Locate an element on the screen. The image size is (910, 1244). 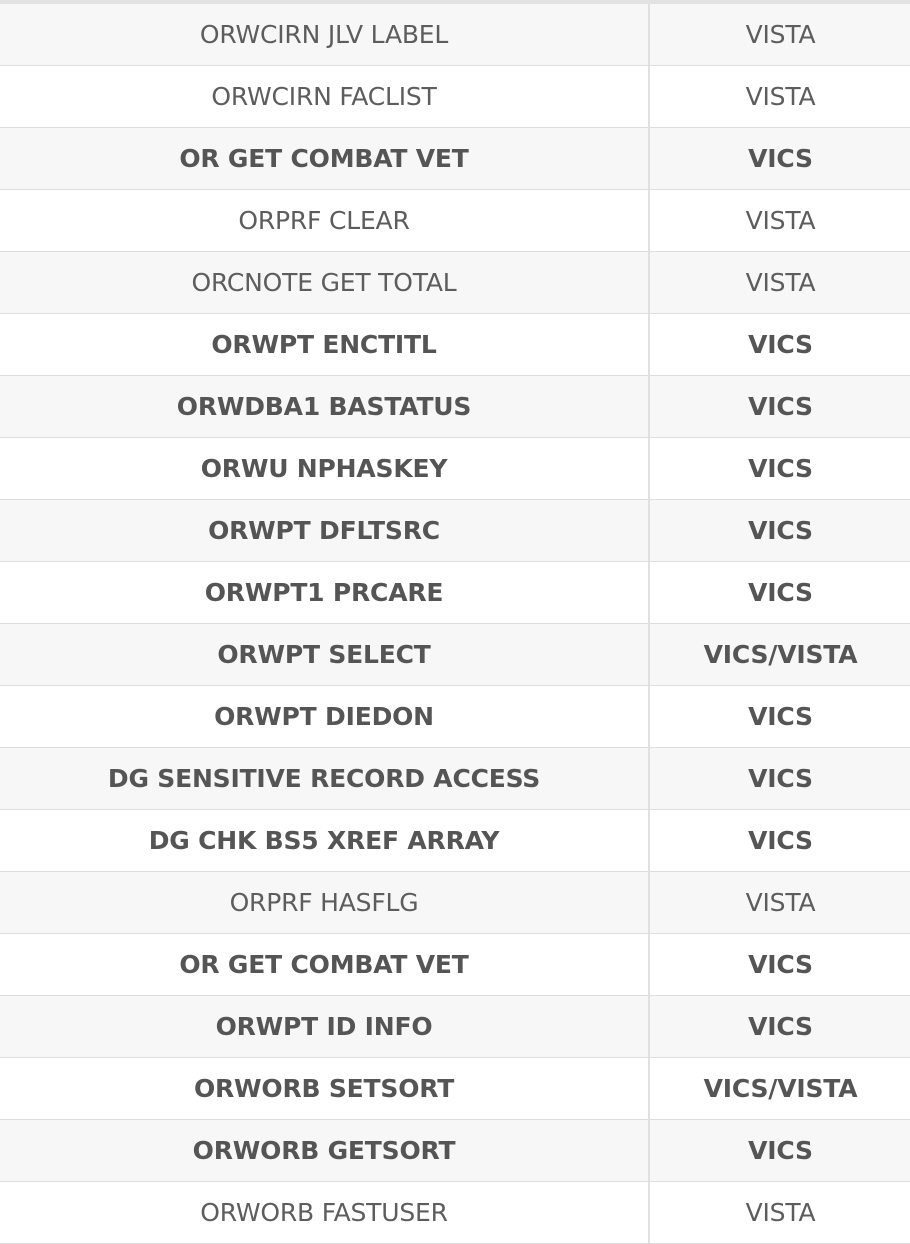
rpc-name-cell: ORWU NPHASKEY is located at coordinates (325, 468).